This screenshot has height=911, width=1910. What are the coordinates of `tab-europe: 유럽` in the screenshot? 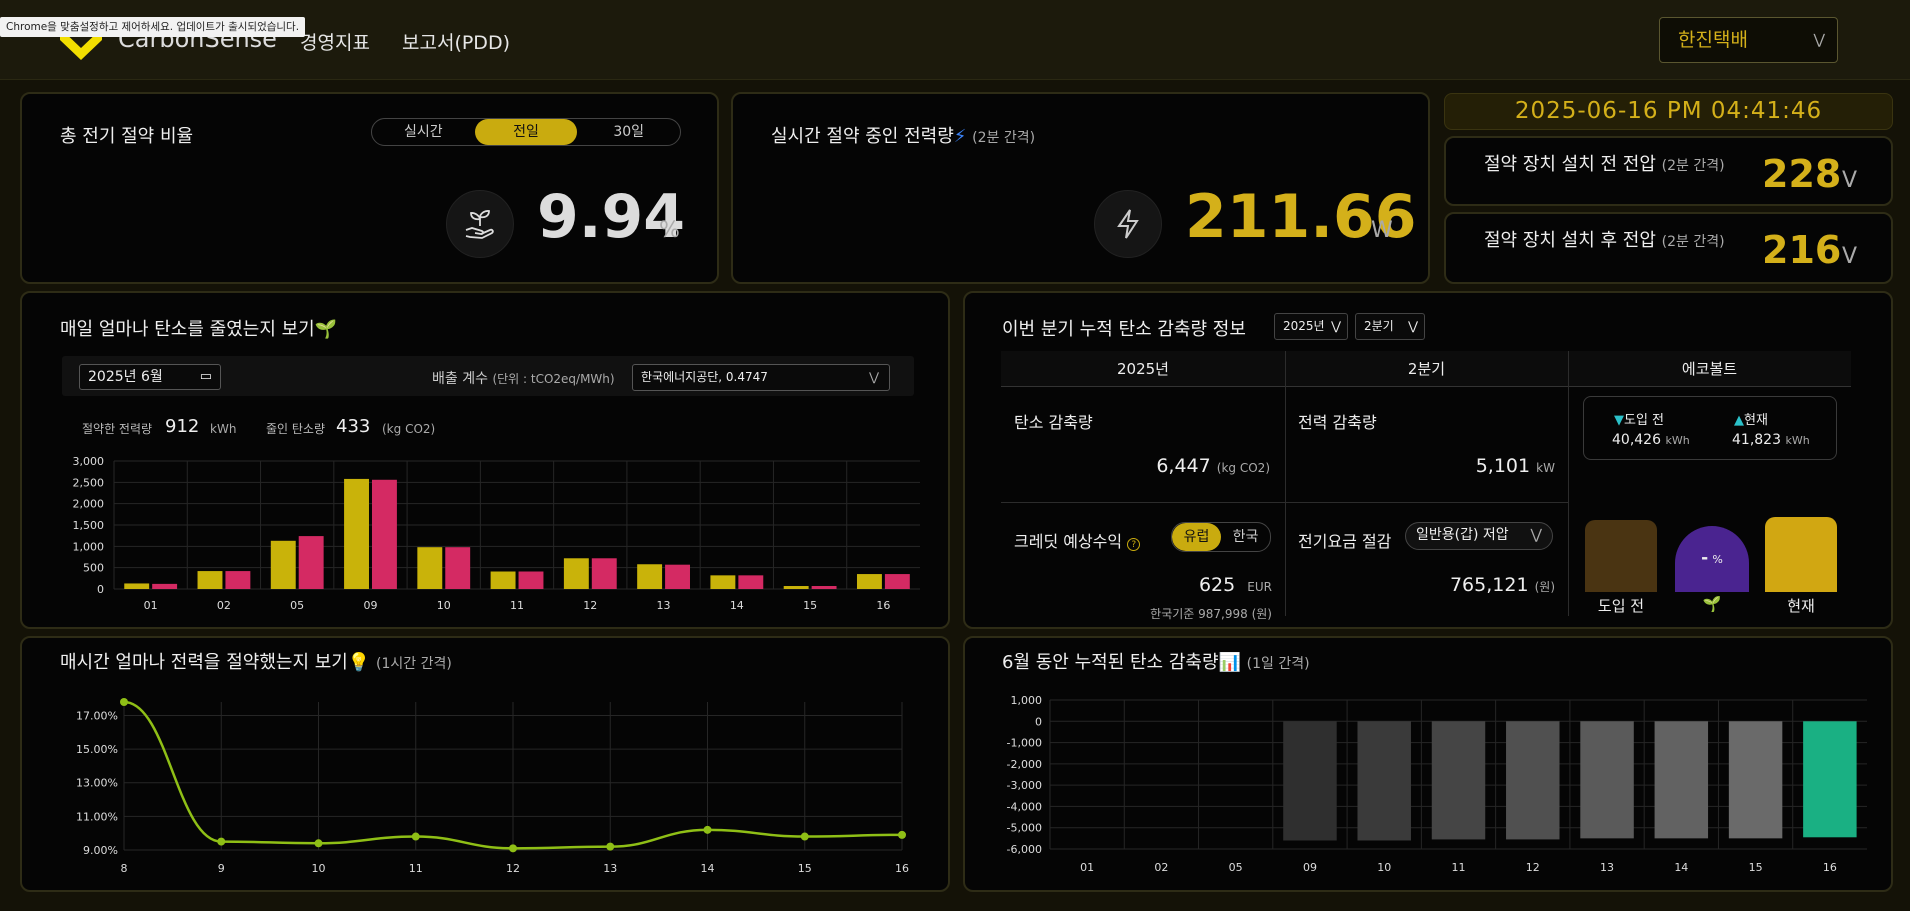 It's located at (1196, 537).